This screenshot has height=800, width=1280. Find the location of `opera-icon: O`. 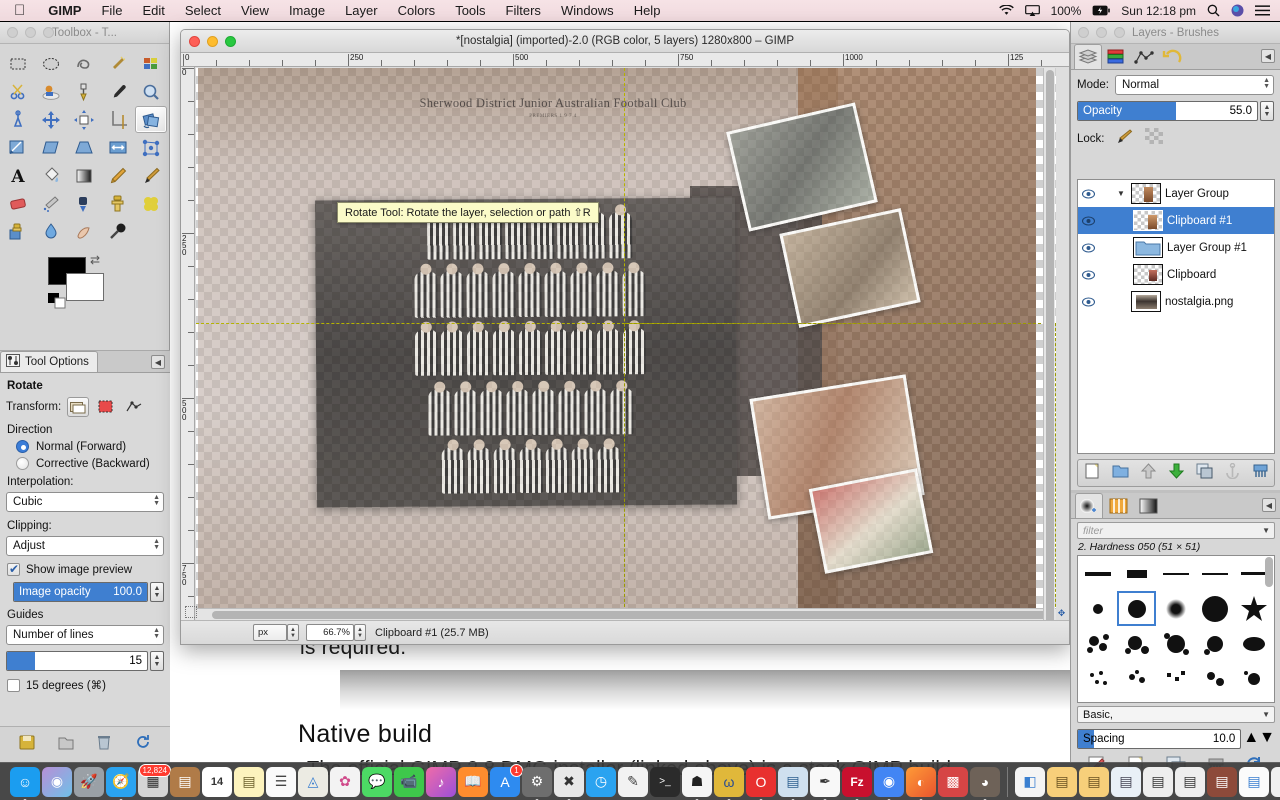

opera-icon: O is located at coordinates (761, 781).